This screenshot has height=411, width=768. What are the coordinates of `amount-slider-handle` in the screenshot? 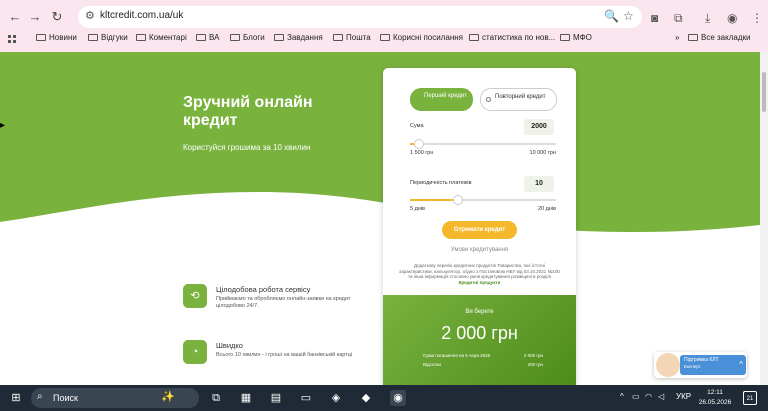 It's located at (418, 144).